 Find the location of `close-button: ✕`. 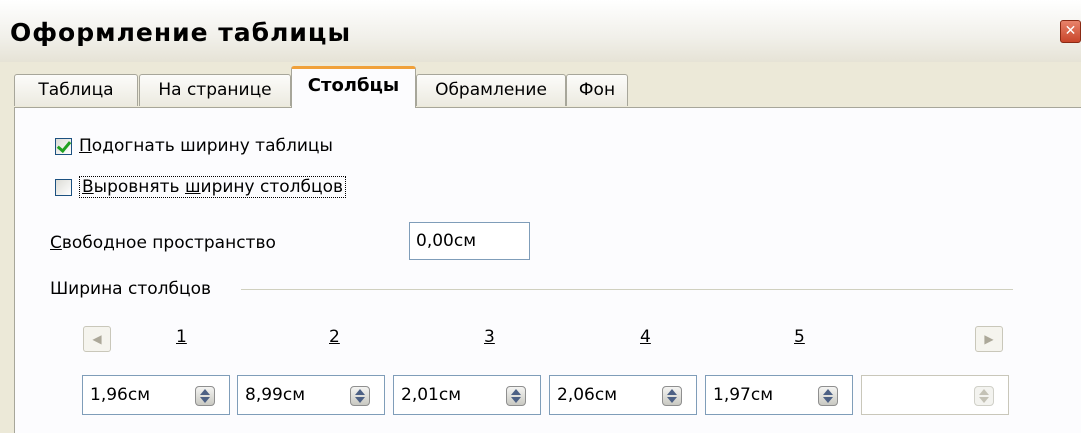

close-button: ✕ is located at coordinates (1070, 31).